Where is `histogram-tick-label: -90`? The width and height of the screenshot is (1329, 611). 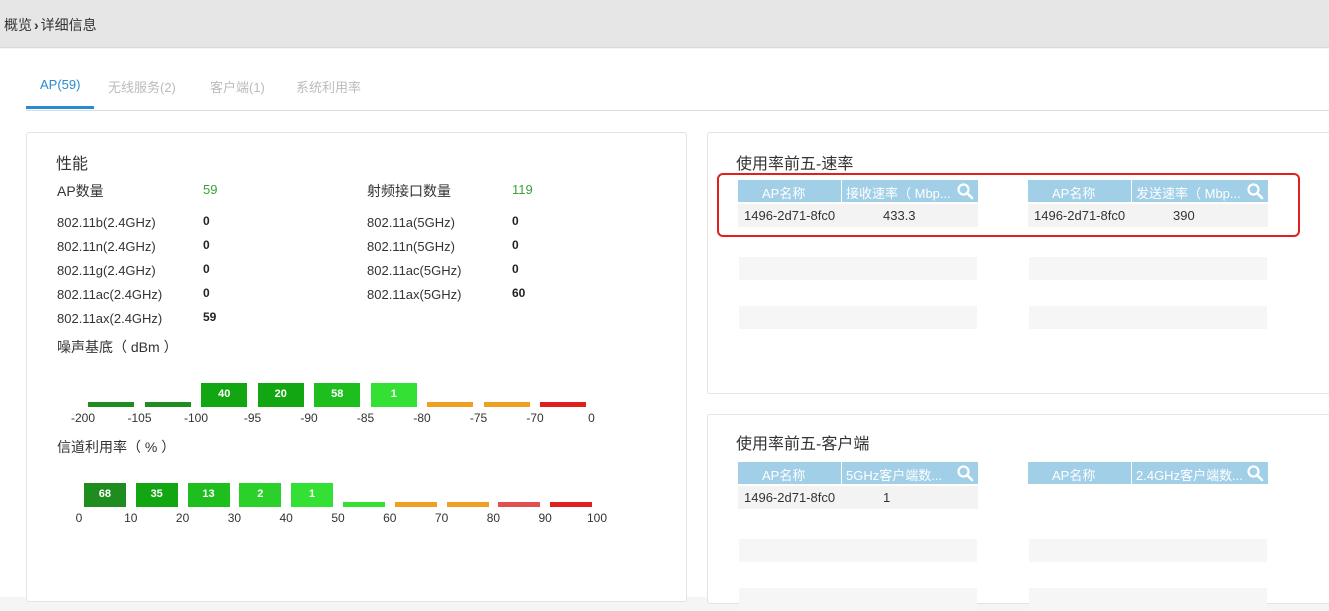 histogram-tick-label: -90 is located at coordinates (309, 418).